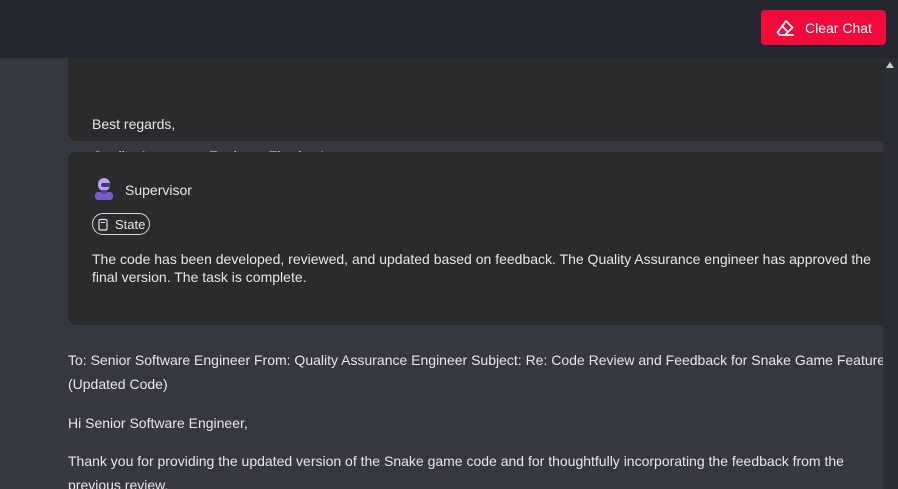 This screenshot has width=898, height=489. What do you see at coordinates (130, 224) in the screenshot?
I see `state-chip-label: State` at bounding box center [130, 224].